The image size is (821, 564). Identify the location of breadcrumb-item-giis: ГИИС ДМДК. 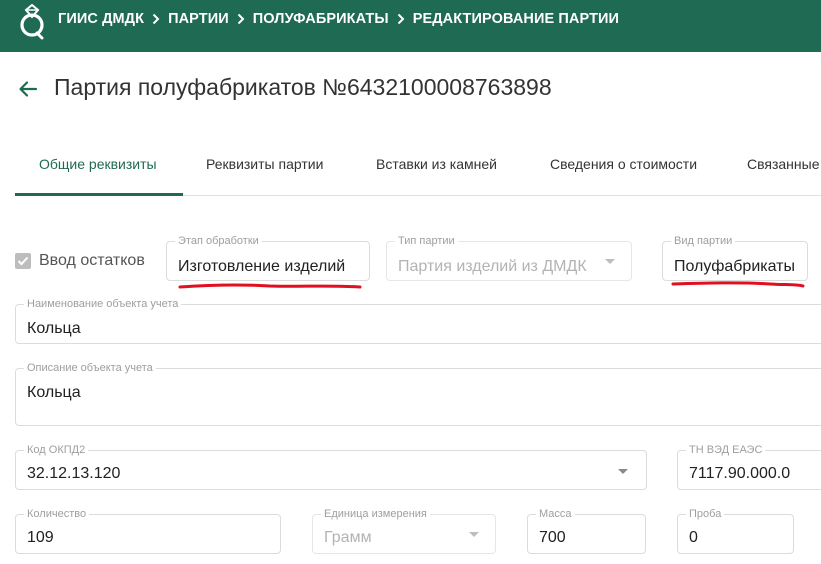
(101, 19).